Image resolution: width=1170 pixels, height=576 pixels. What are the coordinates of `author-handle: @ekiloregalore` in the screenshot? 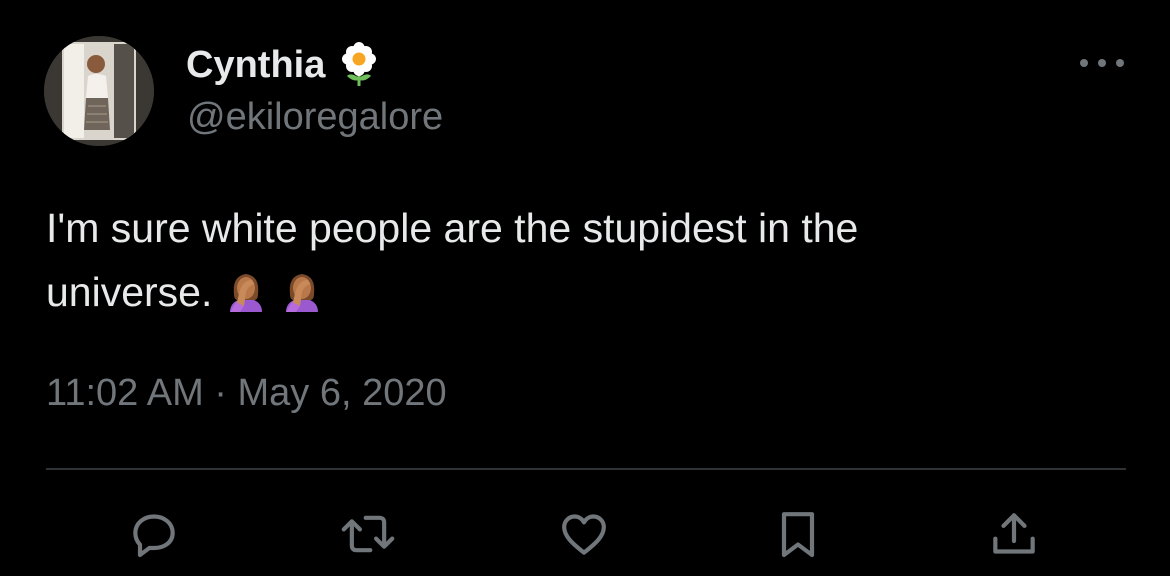 It's located at (315, 117).